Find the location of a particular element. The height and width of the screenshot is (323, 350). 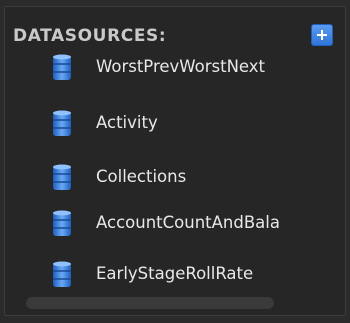

datasource-item: WorstPrevWorstNext is located at coordinates (195, 68).